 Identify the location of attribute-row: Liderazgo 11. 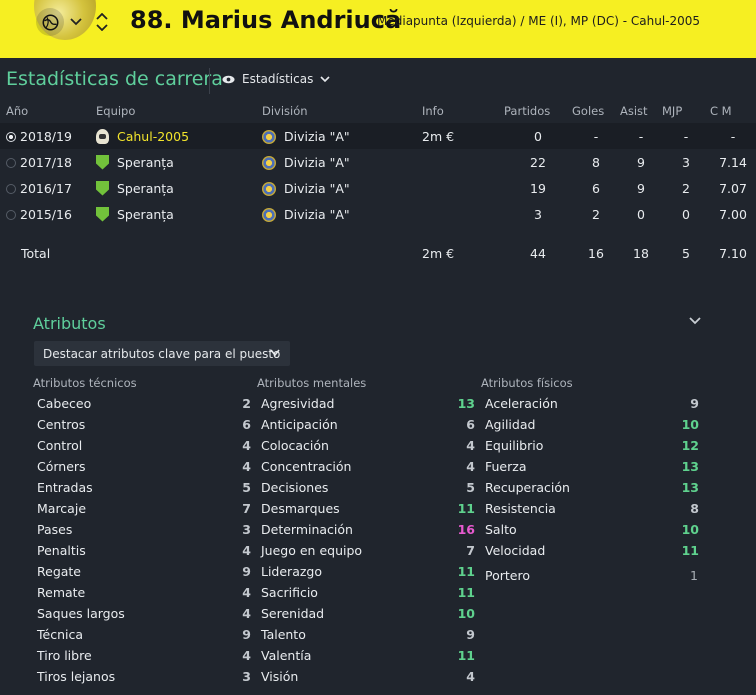
(367, 571).